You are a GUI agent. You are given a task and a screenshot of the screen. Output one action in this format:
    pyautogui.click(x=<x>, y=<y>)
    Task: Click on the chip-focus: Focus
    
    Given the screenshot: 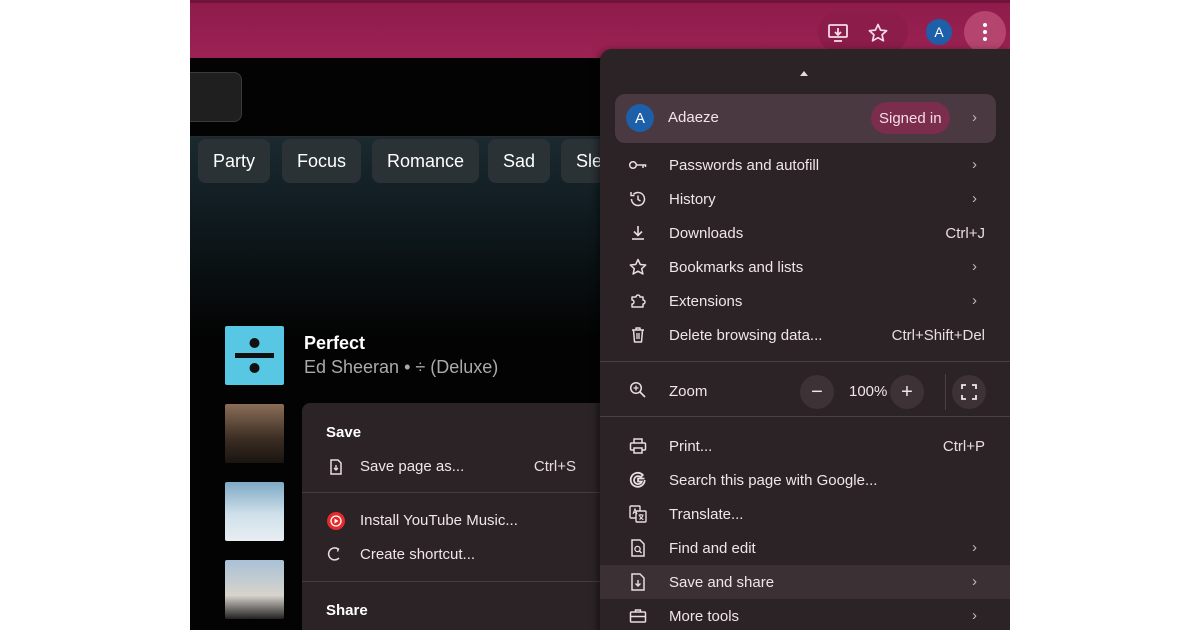 What is the action you would take?
    pyautogui.click(x=322, y=161)
    